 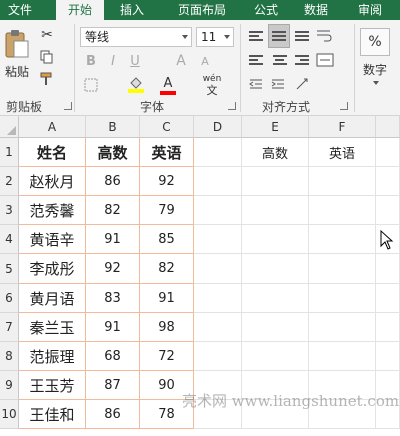 I want to click on phonetic-icon: wén 文, so click(x=212, y=85).